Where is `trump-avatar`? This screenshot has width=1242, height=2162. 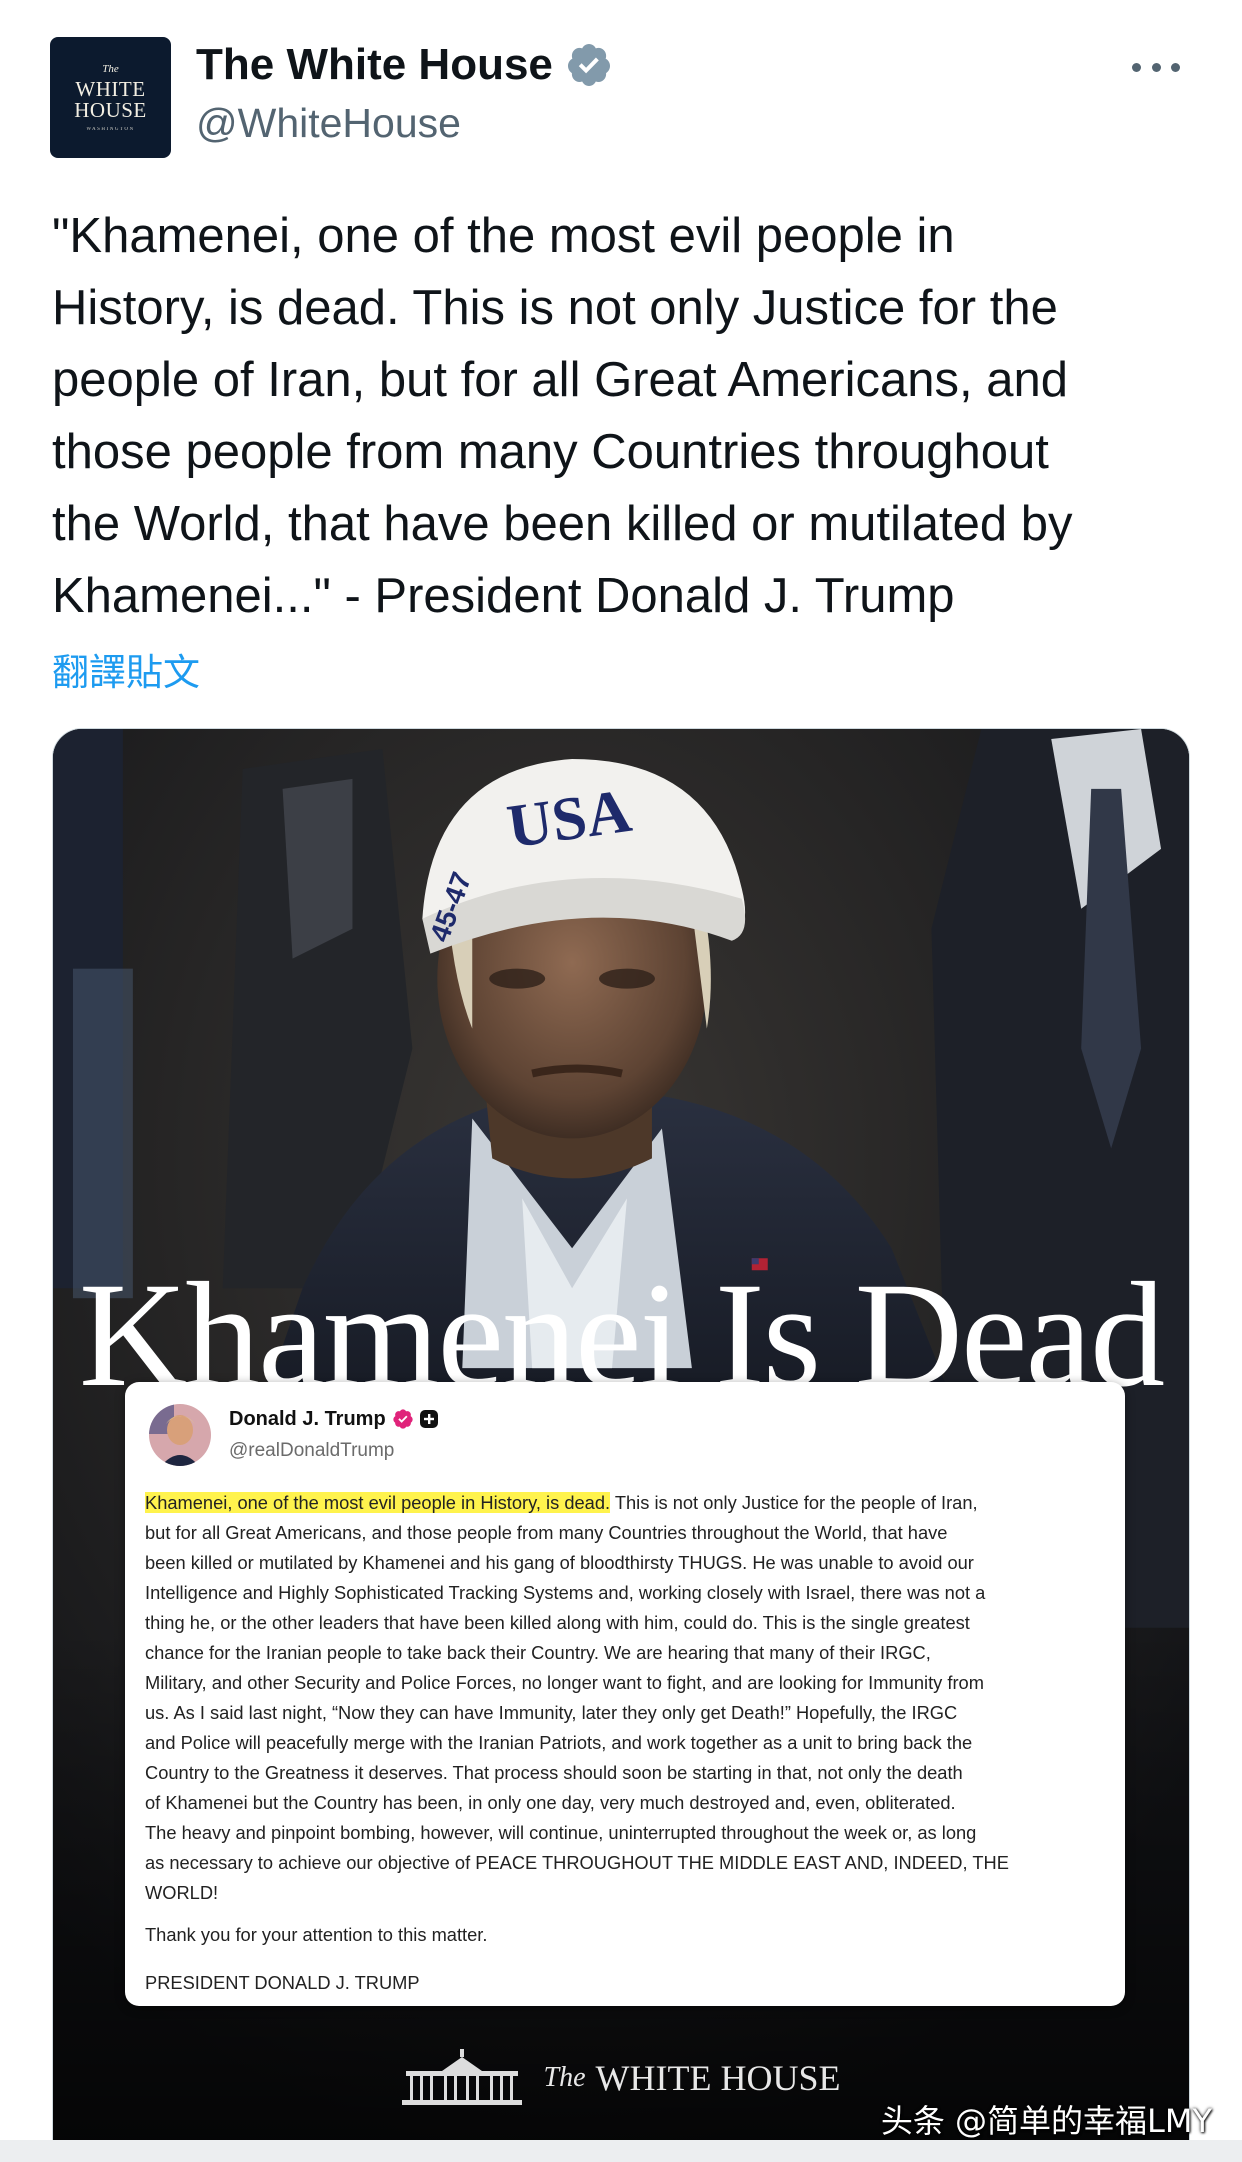
trump-avatar is located at coordinates (180, 1435).